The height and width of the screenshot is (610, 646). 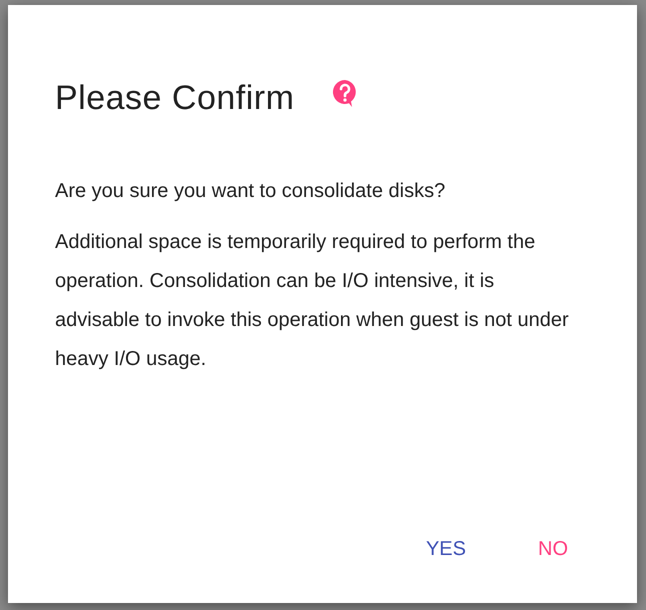 What do you see at coordinates (250, 191) in the screenshot?
I see `confirm-question: Are you sure you want to consolidate disks?` at bounding box center [250, 191].